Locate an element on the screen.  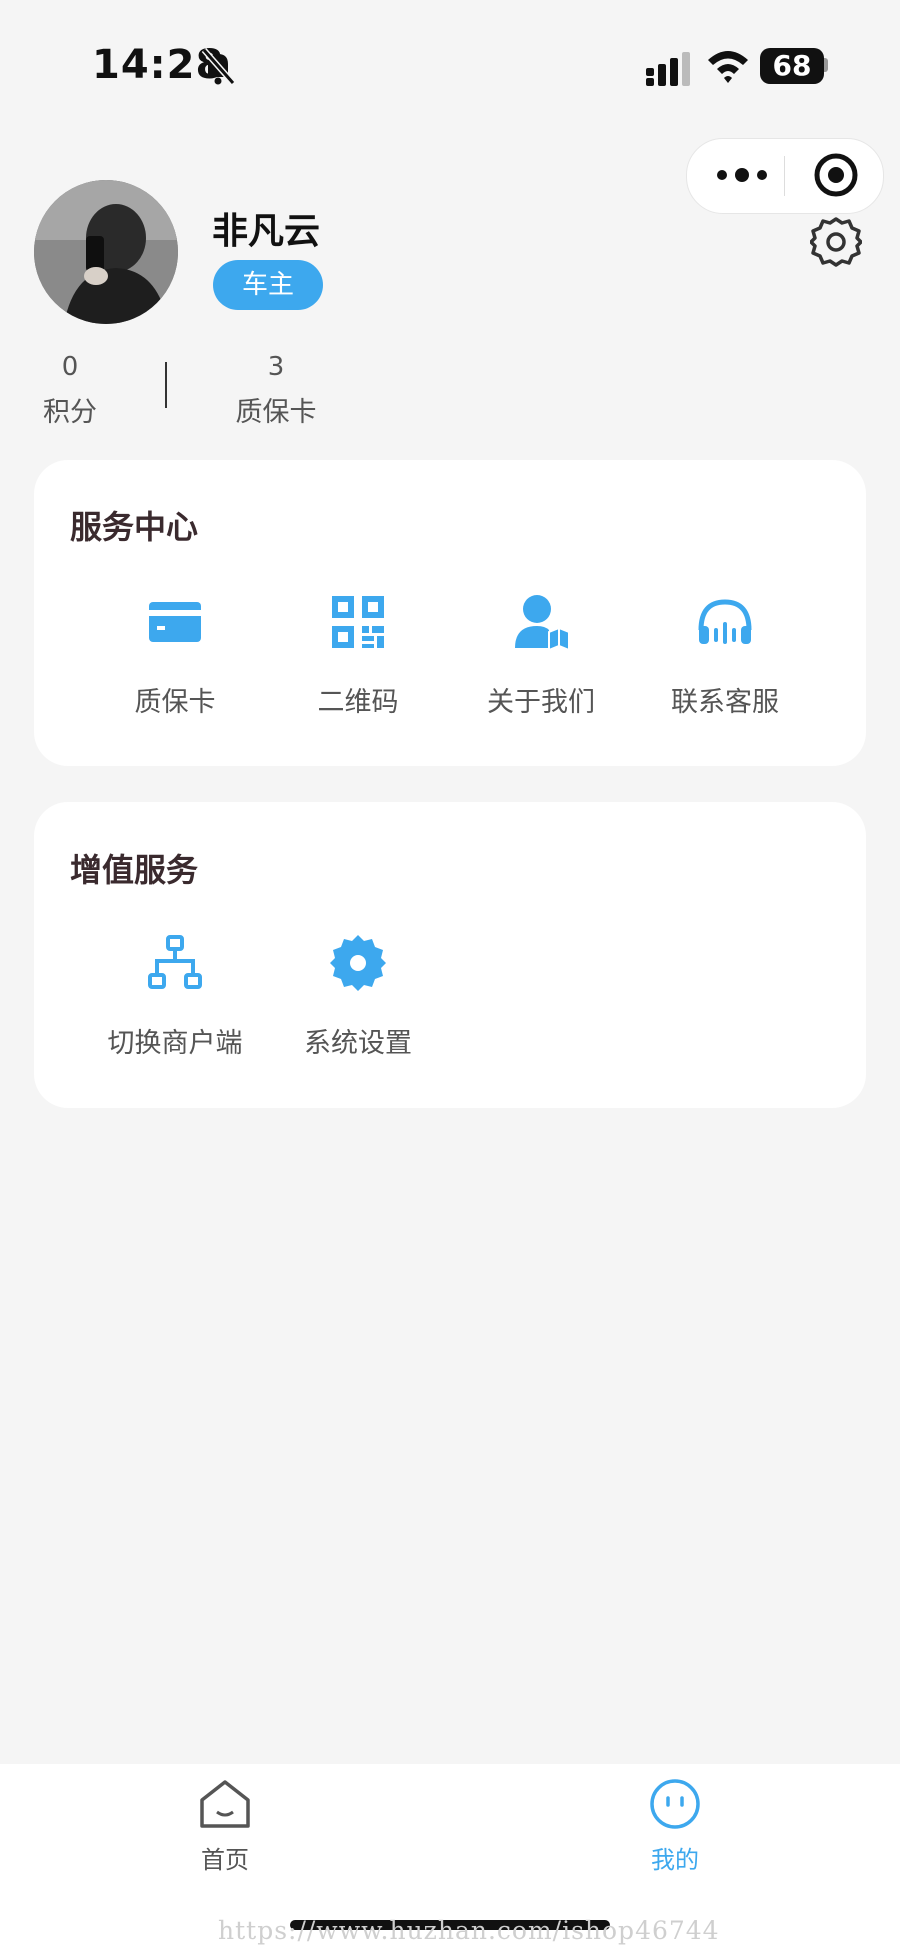
capsule-divider is located at coordinates (784, 176).